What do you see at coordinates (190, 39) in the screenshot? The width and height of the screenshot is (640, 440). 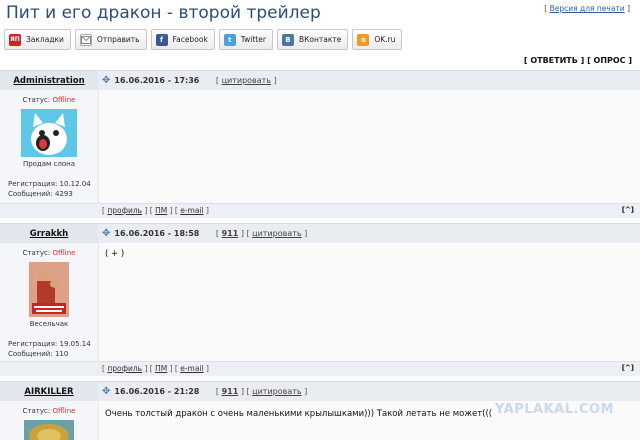 I see `share-label: Facebook` at bounding box center [190, 39].